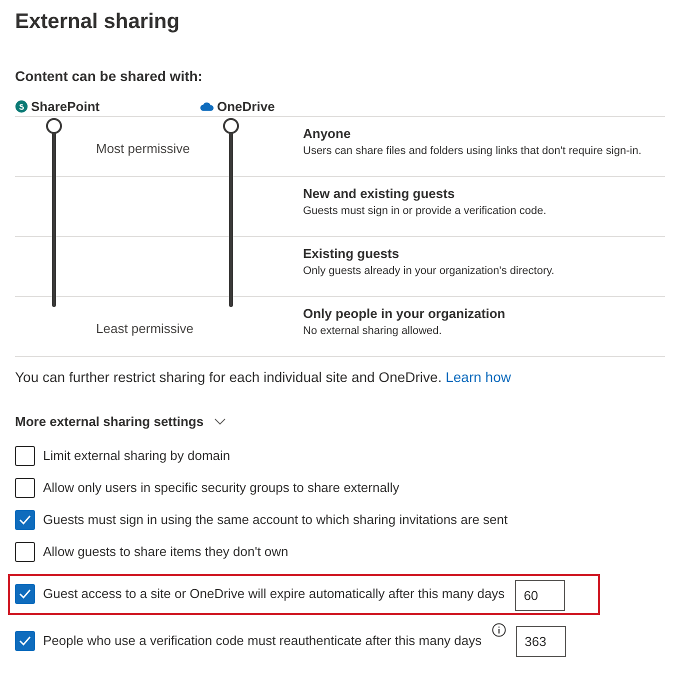  Describe the element at coordinates (379, 194) in the screenshot. I see `level-title: New and existing guests` at that location.